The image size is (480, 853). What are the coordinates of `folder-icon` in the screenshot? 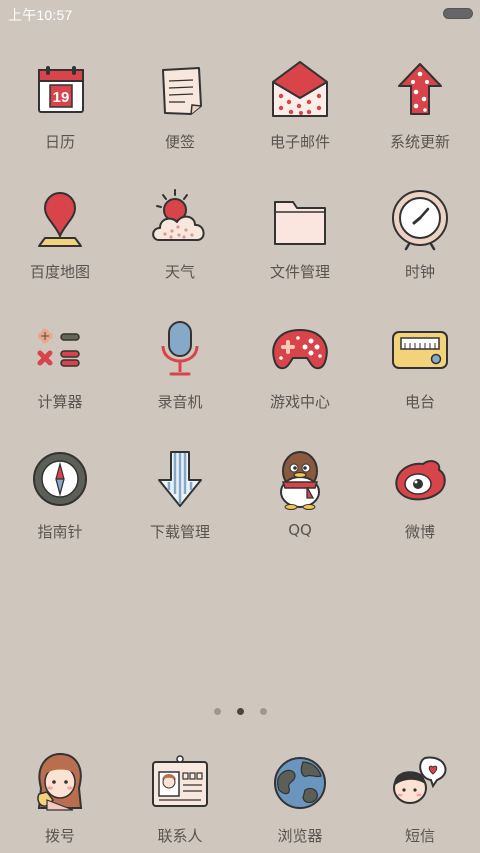 It's located at (300, 223).